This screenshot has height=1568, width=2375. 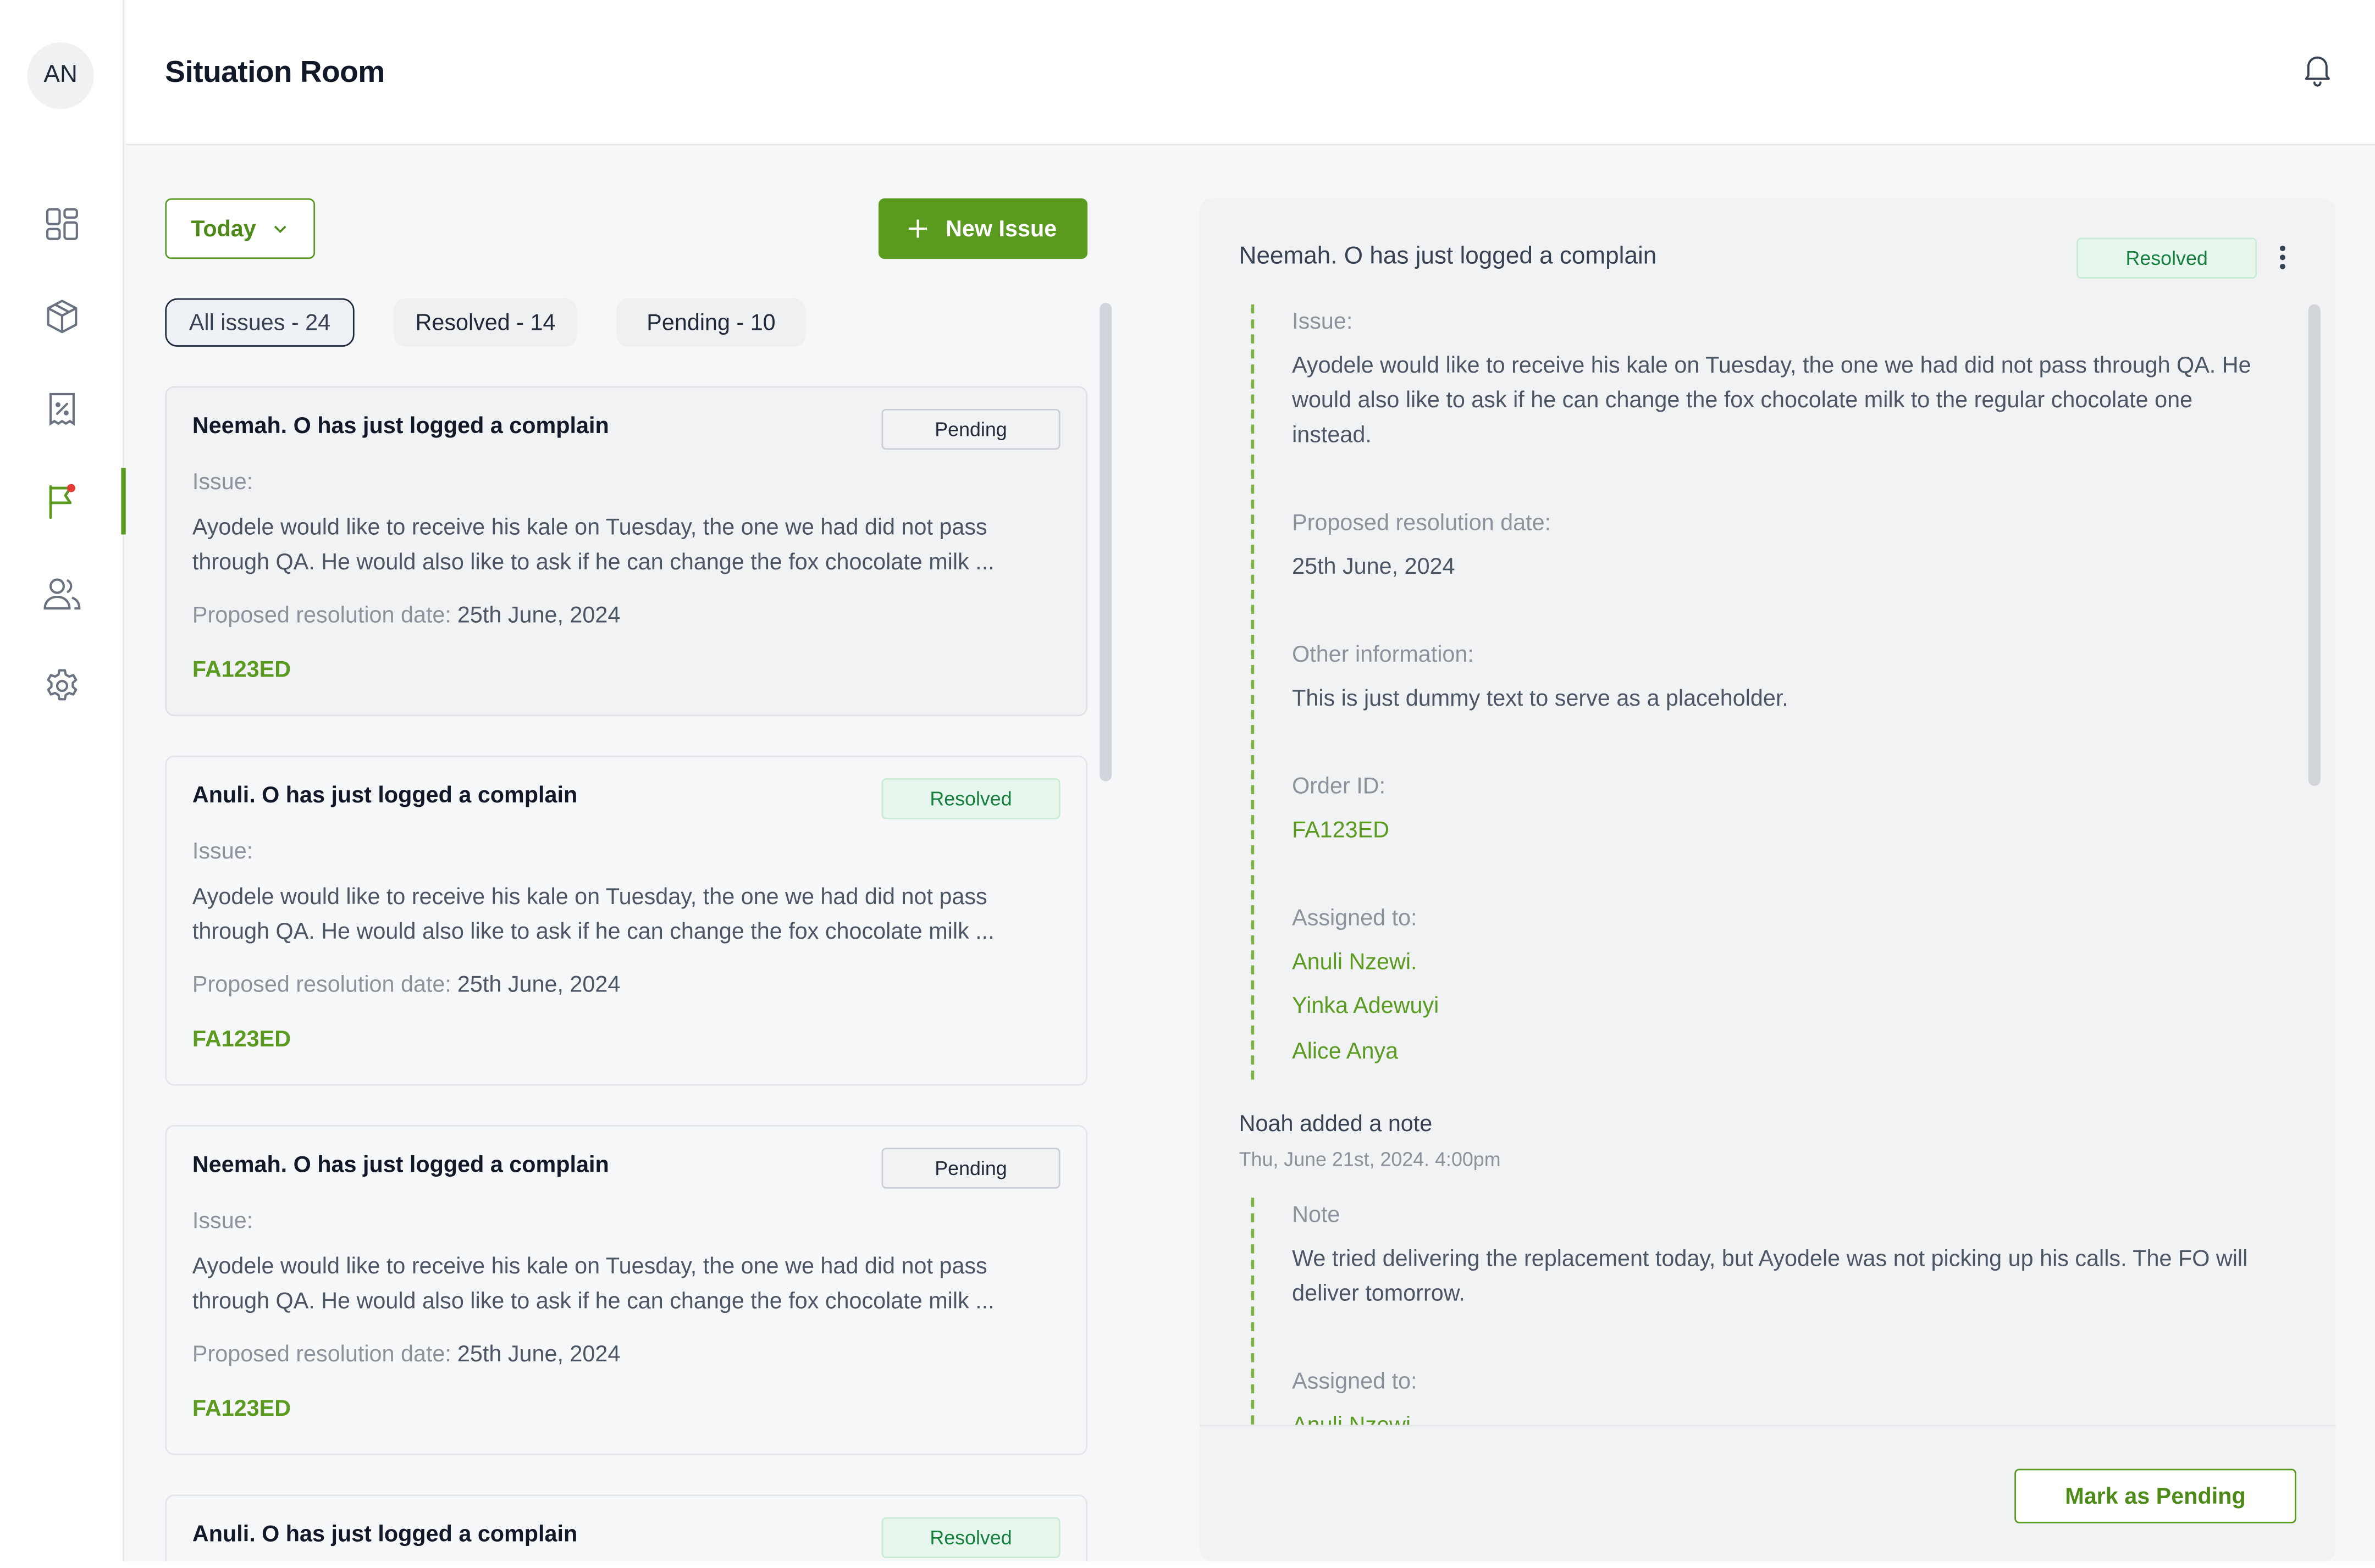 I want to click on assignee-link: Yinka Adewuyi, so click(x=1365, y=1006).